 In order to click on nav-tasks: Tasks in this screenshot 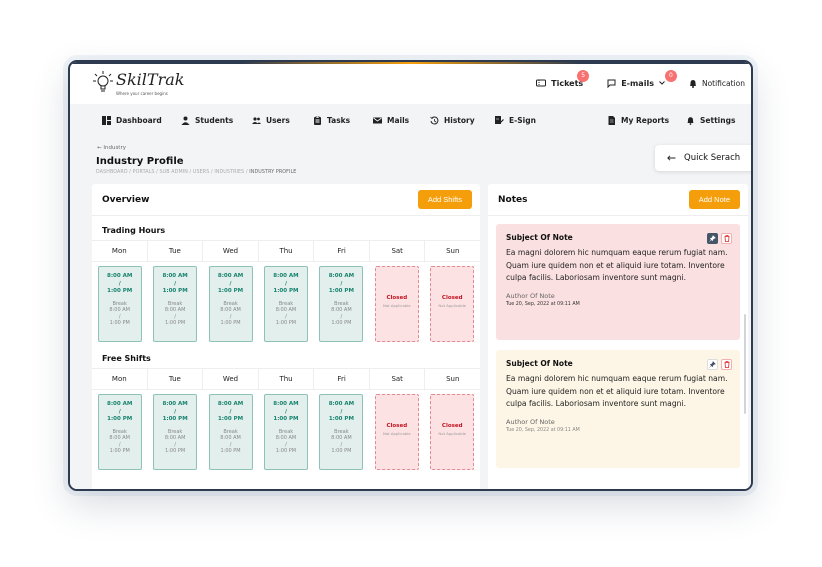, I will do `click(331, 120)`.